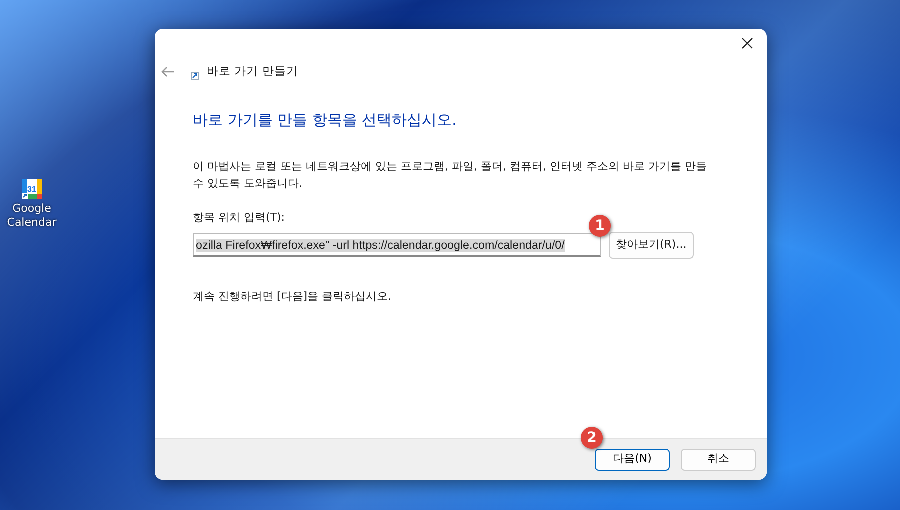 This screenshot has height=510, width=900. What do you see at coordinates (718, 459) in the screenshot?
I see `cancel-button: 취소` at bounding box center [718, 459].